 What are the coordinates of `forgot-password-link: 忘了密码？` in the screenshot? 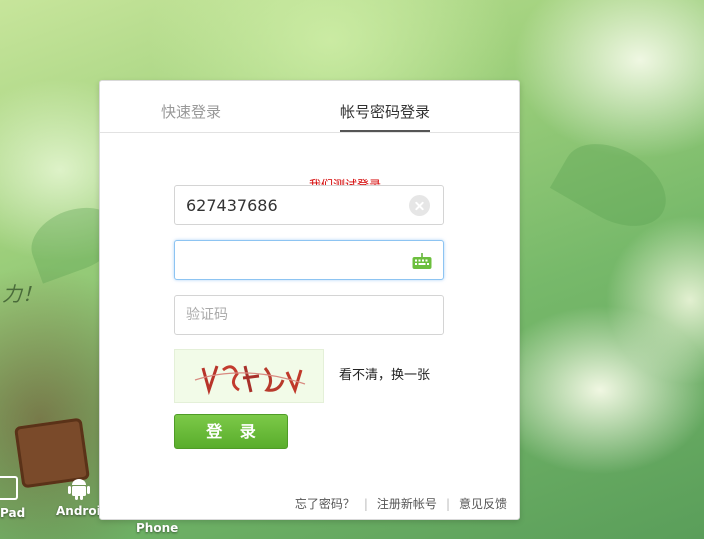 It's located at (325, 503).